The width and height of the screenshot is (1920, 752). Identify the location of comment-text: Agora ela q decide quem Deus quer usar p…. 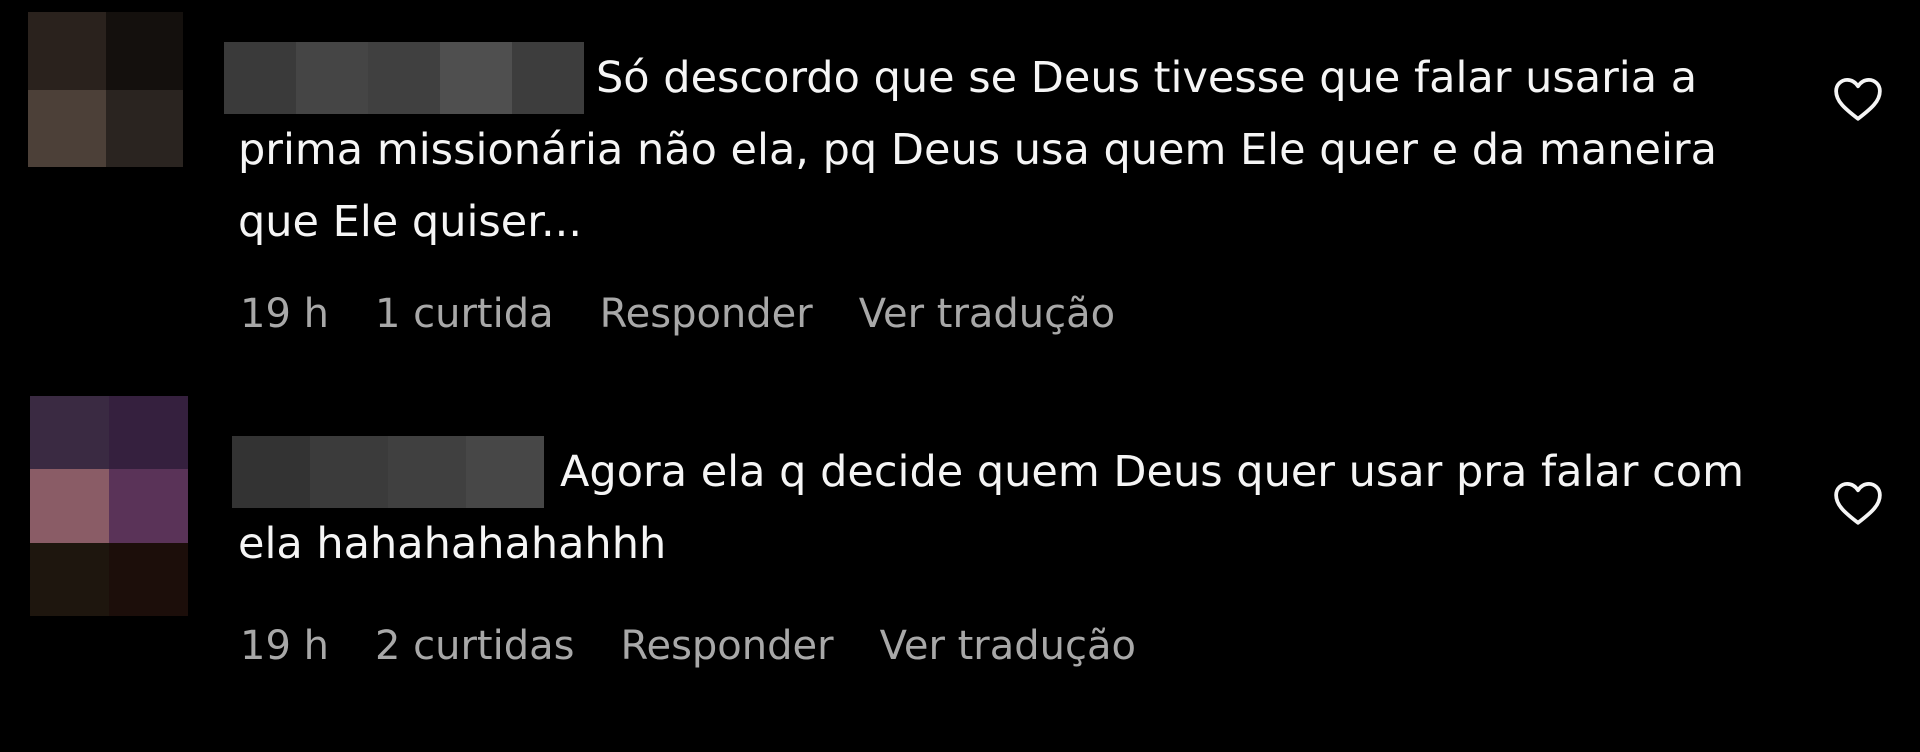
(991, 508).